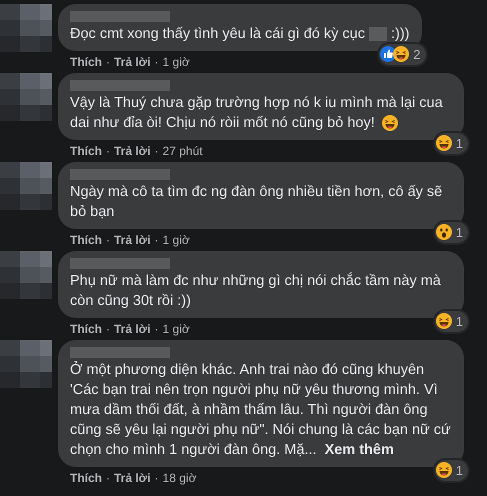 This screenshot has height=496, width=487. What do you see at coordinates (240, 34) in the screenshot?
I see `comment-text: Đọc cmt xong thấy tình yêu là cái gì đó kỳ cục :)))` at bounding box center [240, 34].